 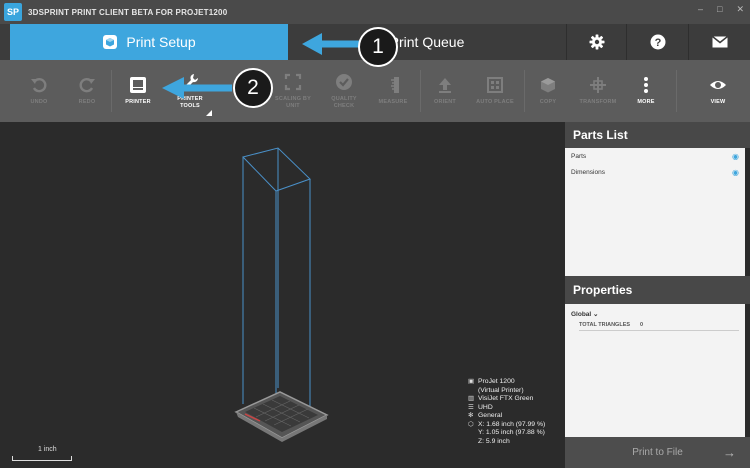 I want to click on callout-2: 2, so click(x=253, y=88).